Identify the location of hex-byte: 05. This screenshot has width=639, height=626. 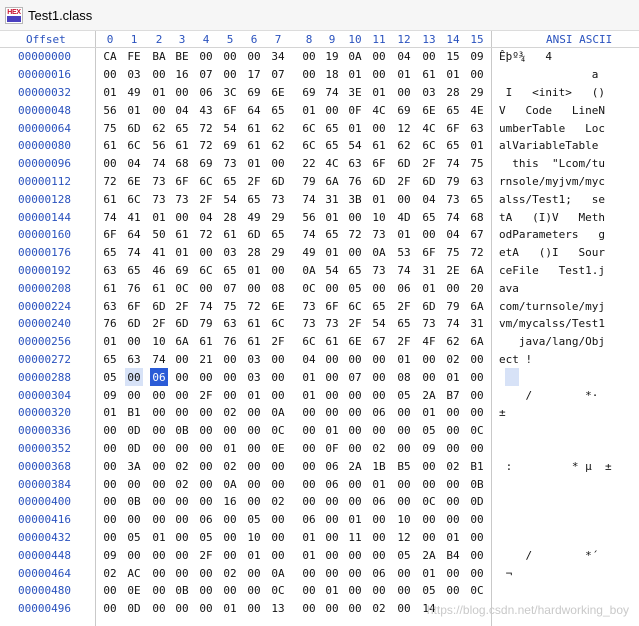
(110, 377).